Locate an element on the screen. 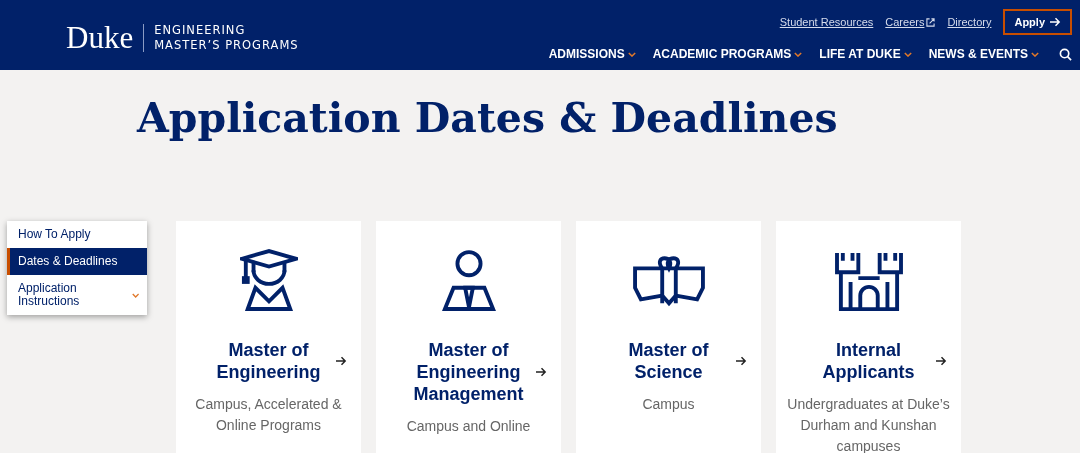 Image resolution: width=1080 pixels, height=453 pixels. card-title: Master of Science is located at coordinates (668, 361).